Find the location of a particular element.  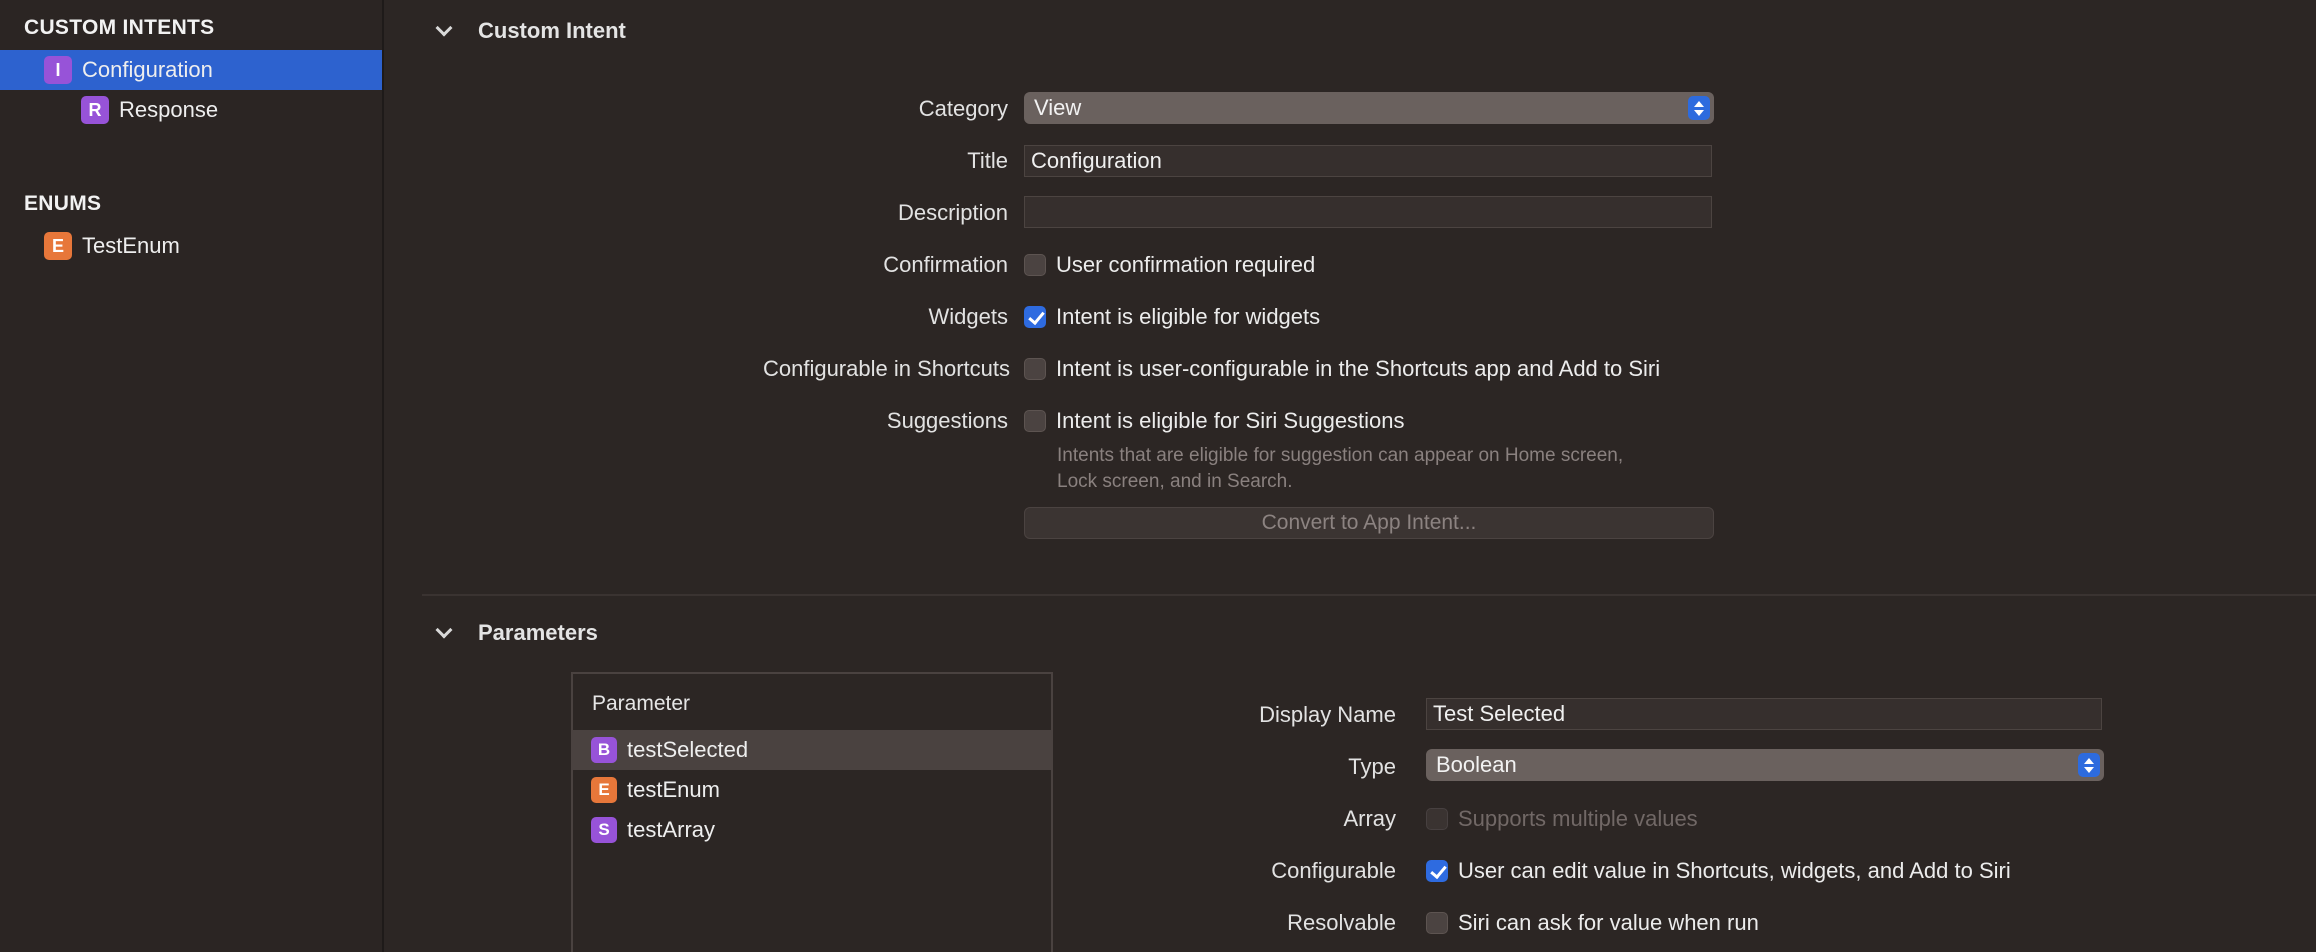

table-row: S testArray is located at coordinates (812, 830).